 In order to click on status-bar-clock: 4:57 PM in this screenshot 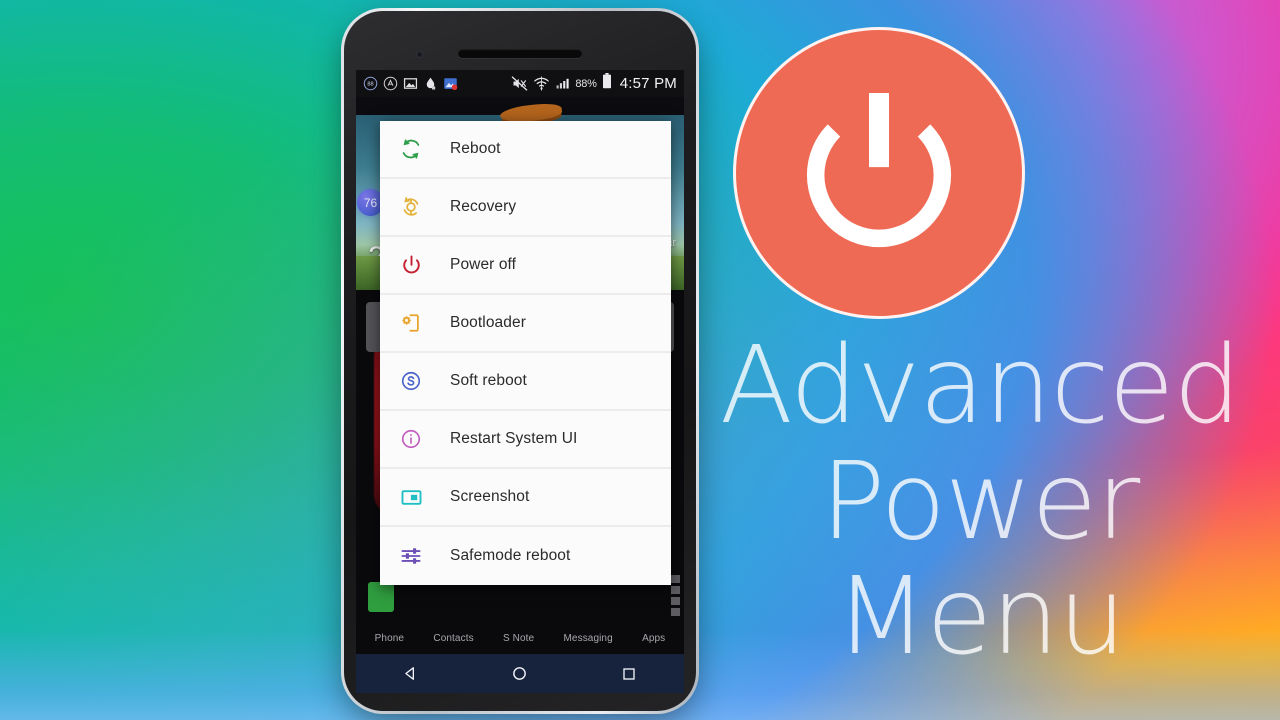, I will do `click(648, 83)`.